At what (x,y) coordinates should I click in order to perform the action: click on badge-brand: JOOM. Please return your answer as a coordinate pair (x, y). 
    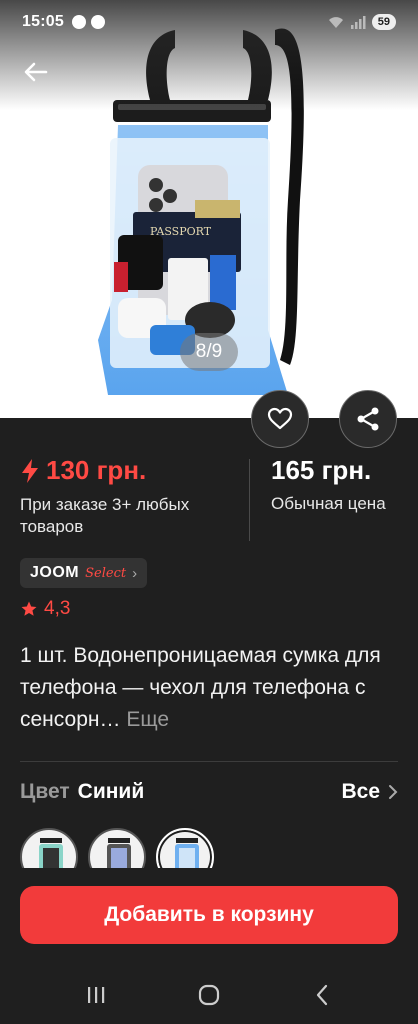
    Looking at the image, I should click on (55, 572).